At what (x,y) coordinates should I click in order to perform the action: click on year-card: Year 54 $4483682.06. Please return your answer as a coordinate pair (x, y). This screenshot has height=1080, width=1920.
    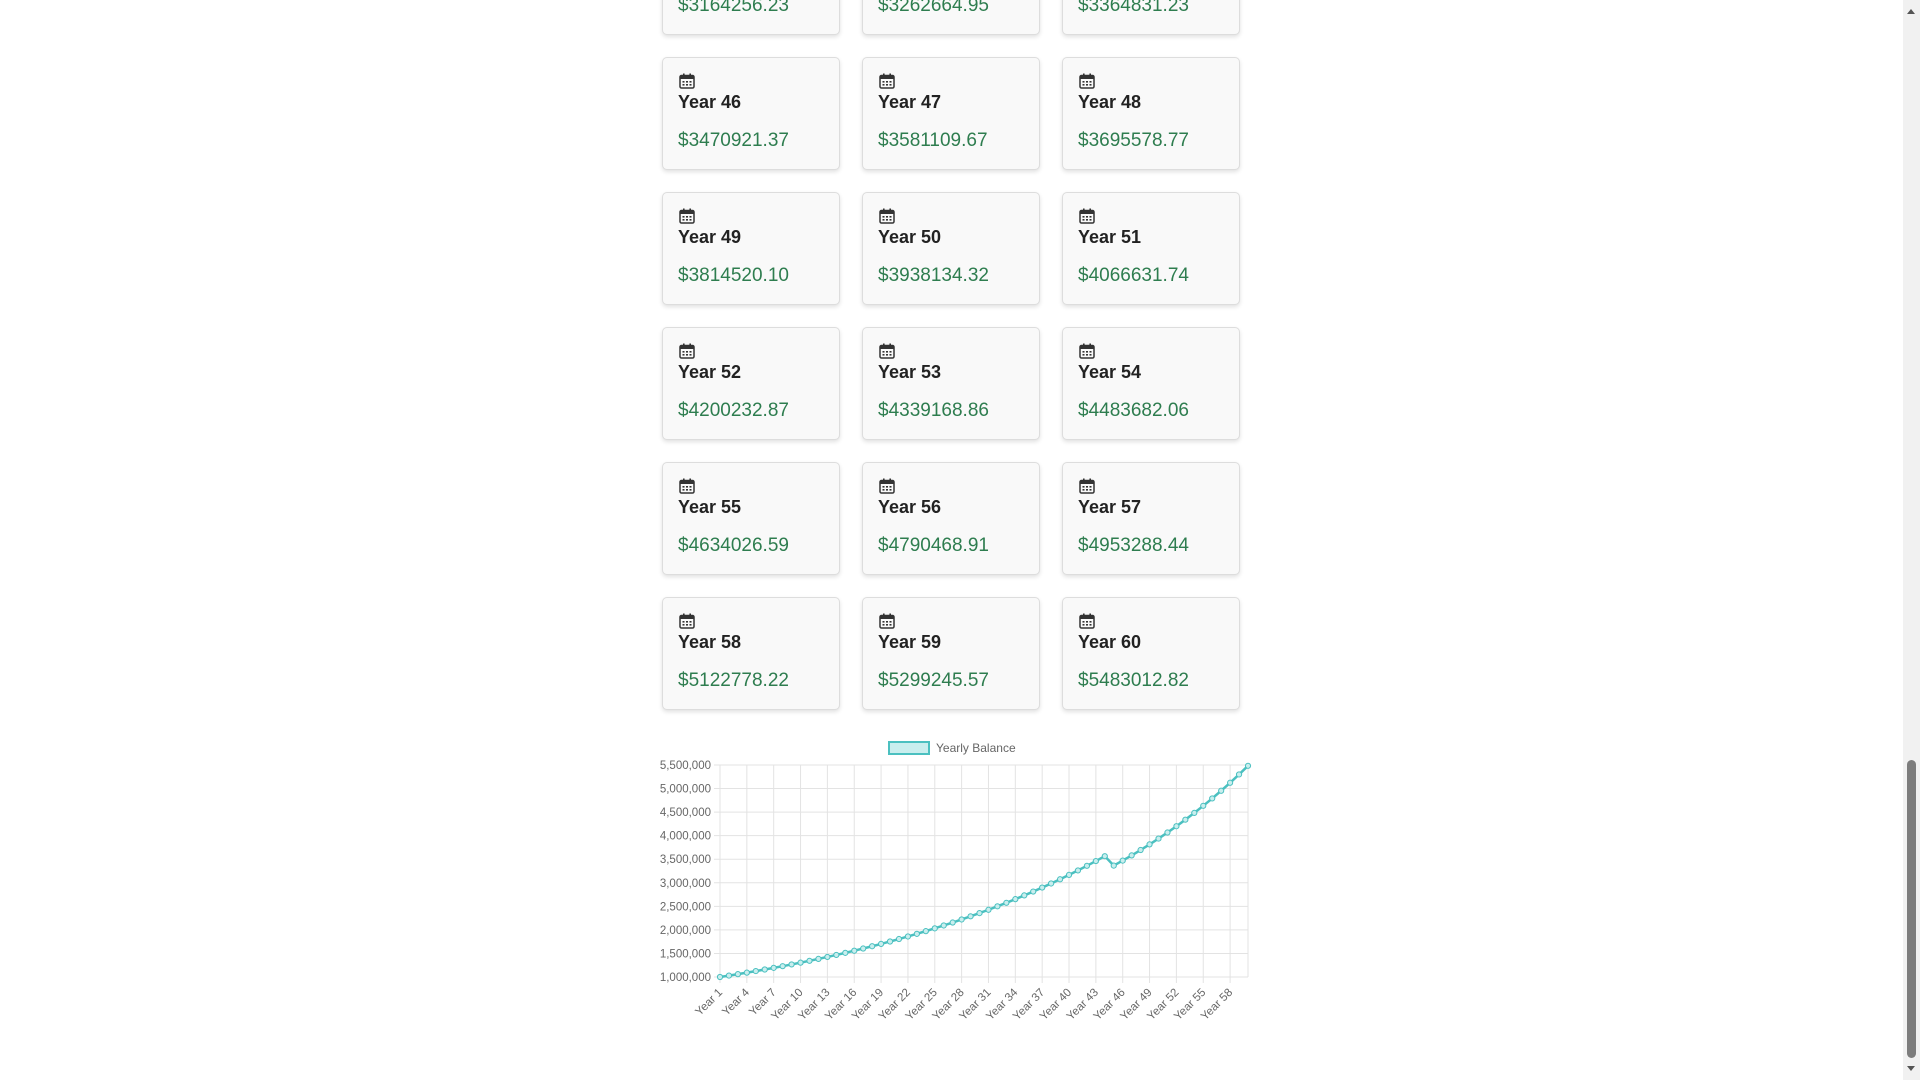
    Looking at the image, I should click on (1151, 383).